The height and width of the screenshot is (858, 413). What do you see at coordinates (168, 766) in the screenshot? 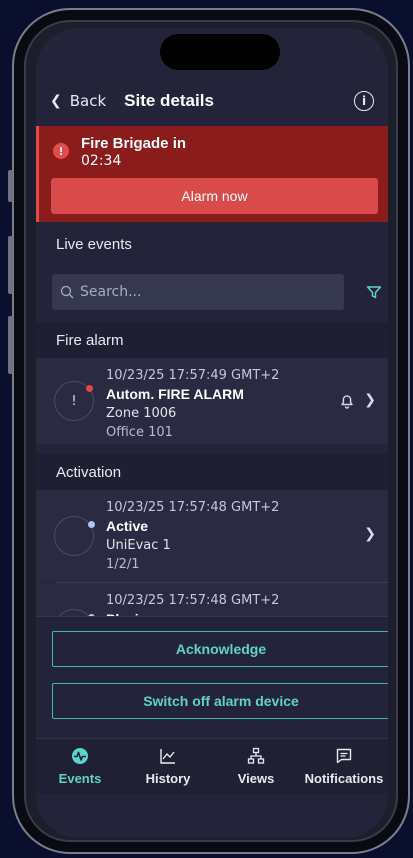
I see `tab-history: History` at bounding box center [168, 766].